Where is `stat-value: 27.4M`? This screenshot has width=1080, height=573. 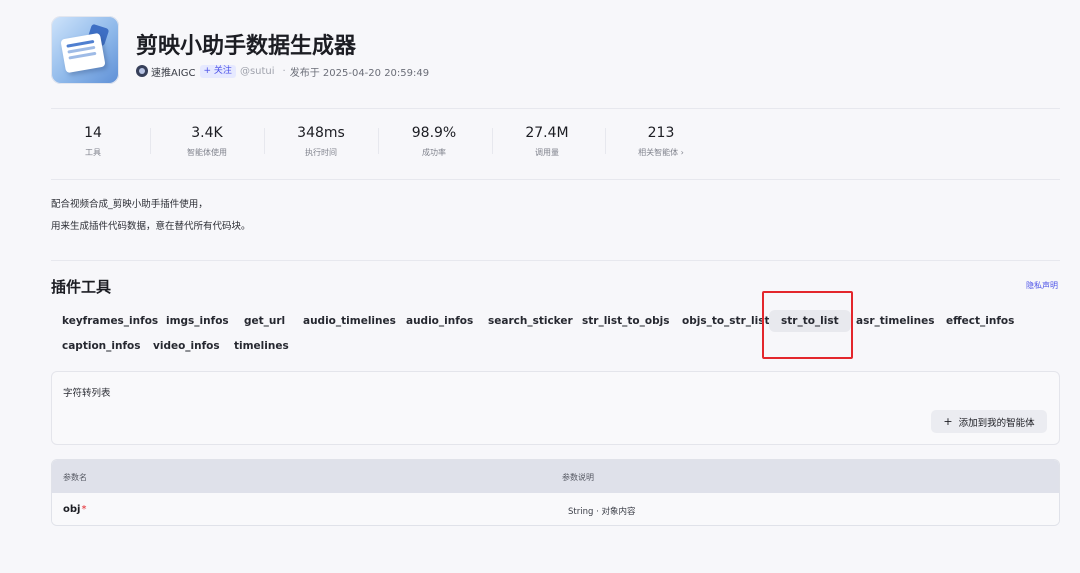
stat-value: 27.4M is located at coordinates (547, 133).